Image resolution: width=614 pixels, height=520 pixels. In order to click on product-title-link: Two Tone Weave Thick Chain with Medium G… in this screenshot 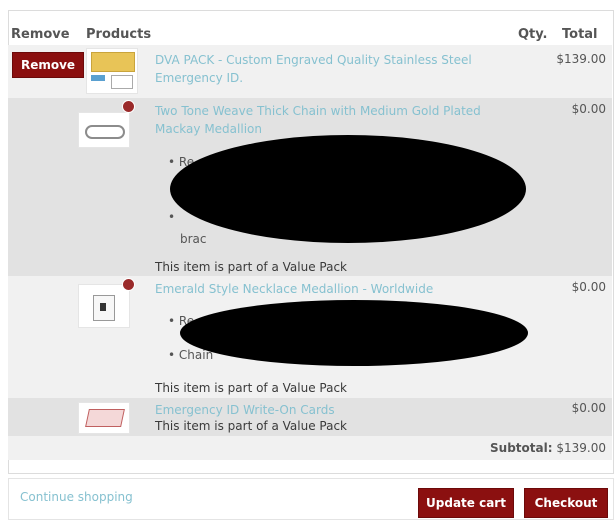, I will do `click(330, 120)`.